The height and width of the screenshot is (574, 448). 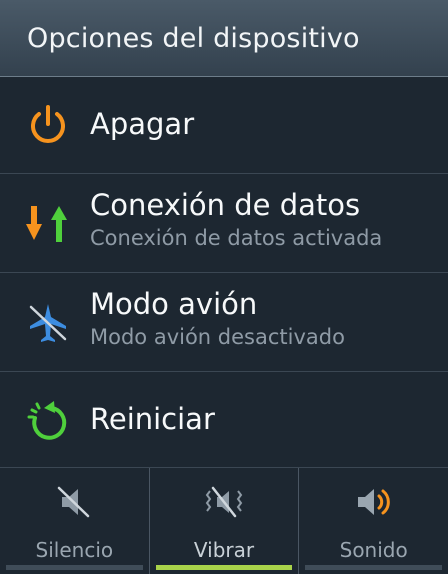 I want to click on sound-mode-vibrate-button: Vibrar, so click(x=223, y=521).